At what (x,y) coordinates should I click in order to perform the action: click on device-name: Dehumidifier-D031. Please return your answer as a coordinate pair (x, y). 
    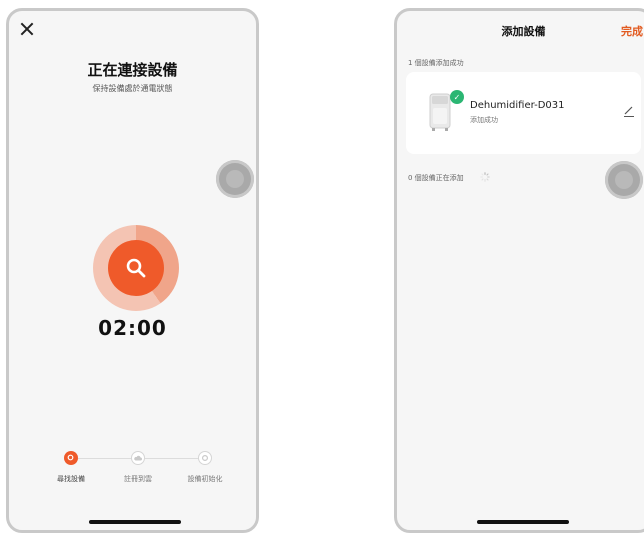
    Looking at the image, I should click on (517, 105).